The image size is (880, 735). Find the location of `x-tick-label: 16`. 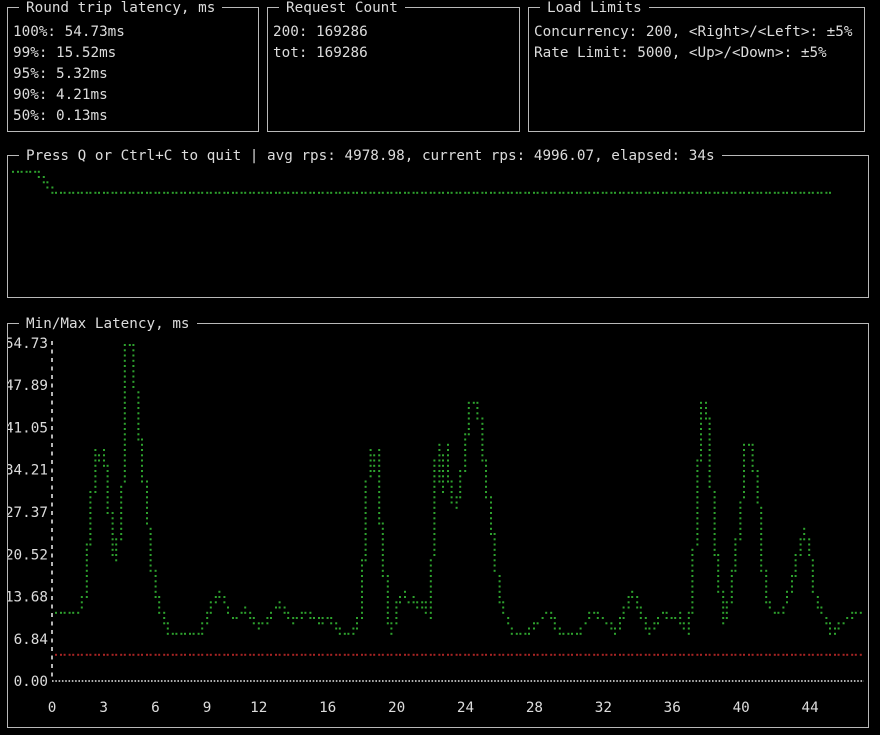

x-tick-label: 16 is located at coordinates (327, 708).